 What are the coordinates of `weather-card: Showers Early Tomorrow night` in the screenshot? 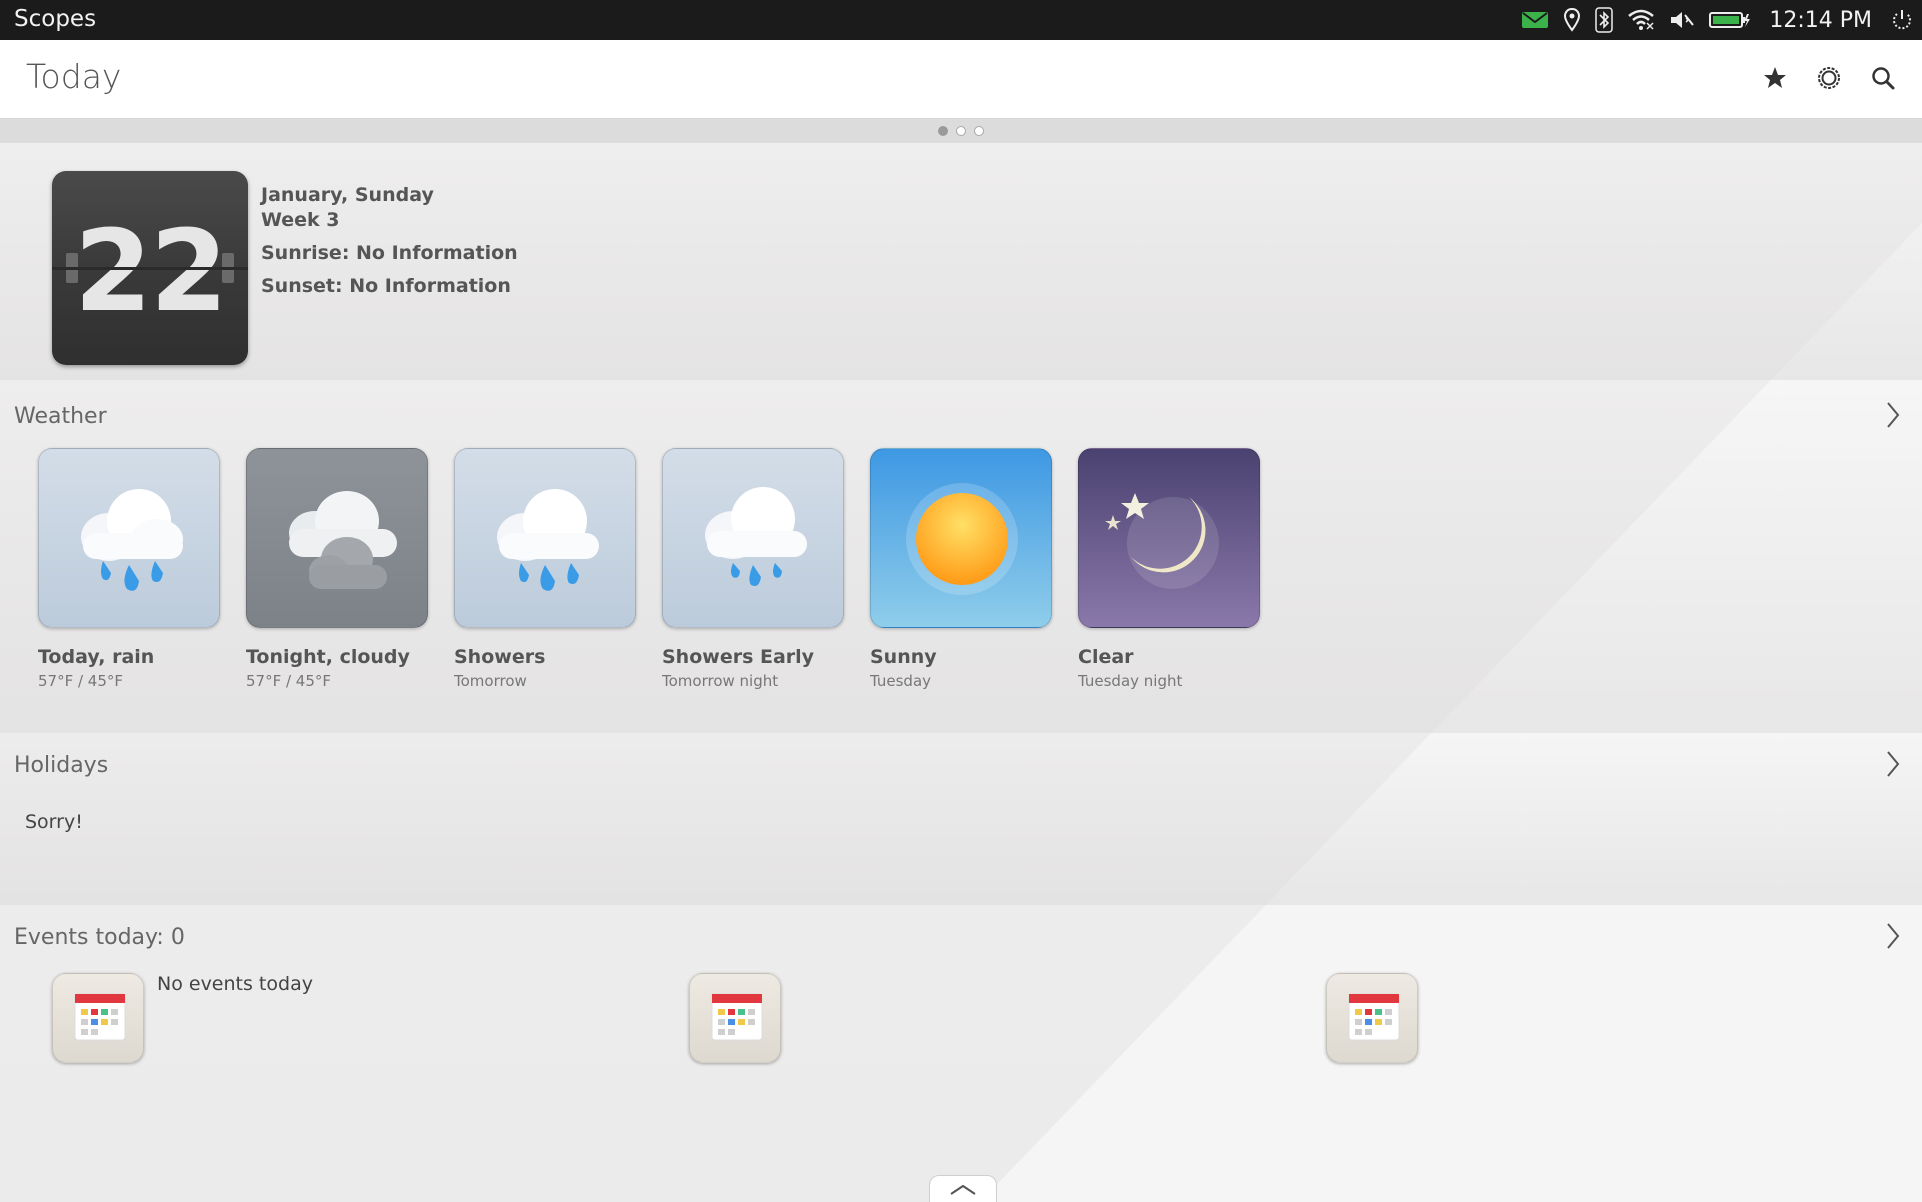 It's located at (753, 569).